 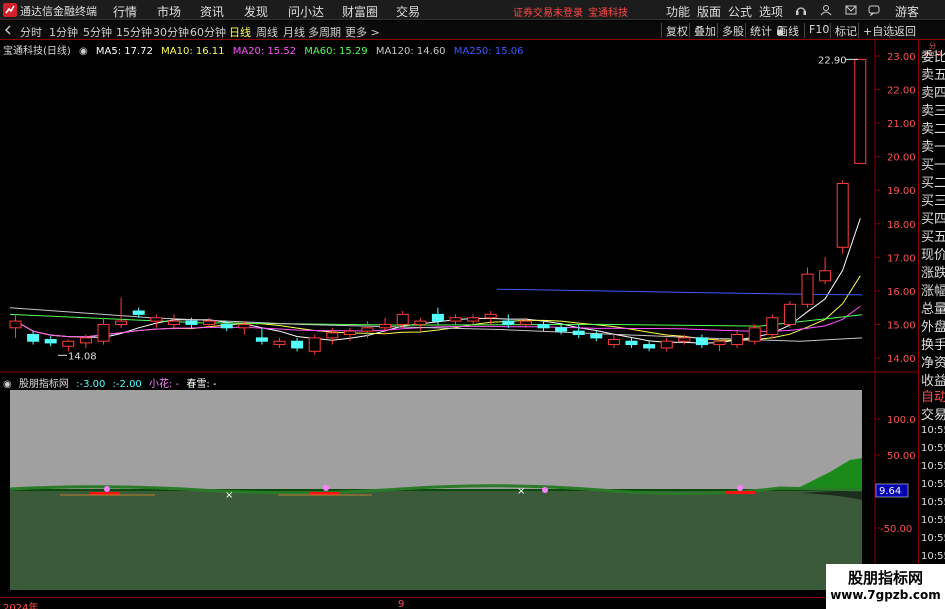 I want to click on period-weekly: 周线, so click(x=267, y=32).